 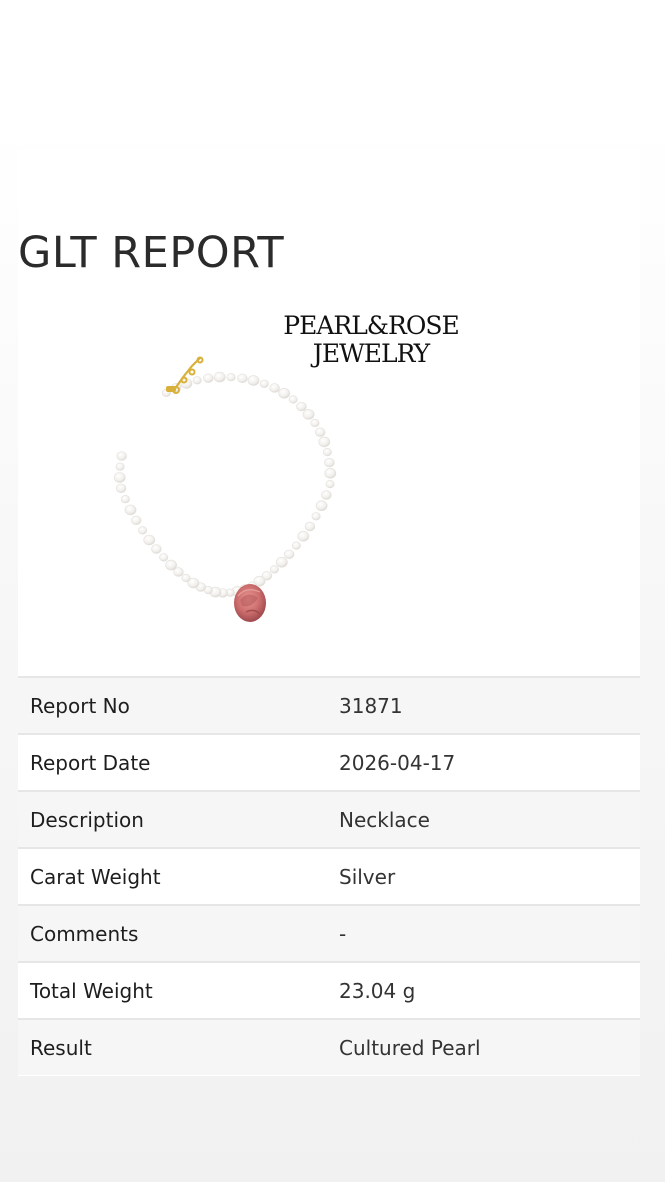 I want to click on pearl-strand, so click(x=225, y=484).